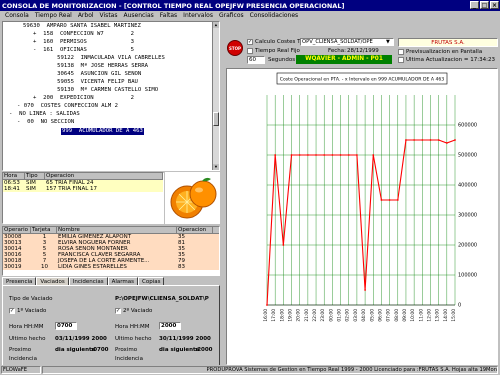 The width and height of the screenshot is (500, 375). I want to click on x-tick-label: 18:00, so click(282, 315).